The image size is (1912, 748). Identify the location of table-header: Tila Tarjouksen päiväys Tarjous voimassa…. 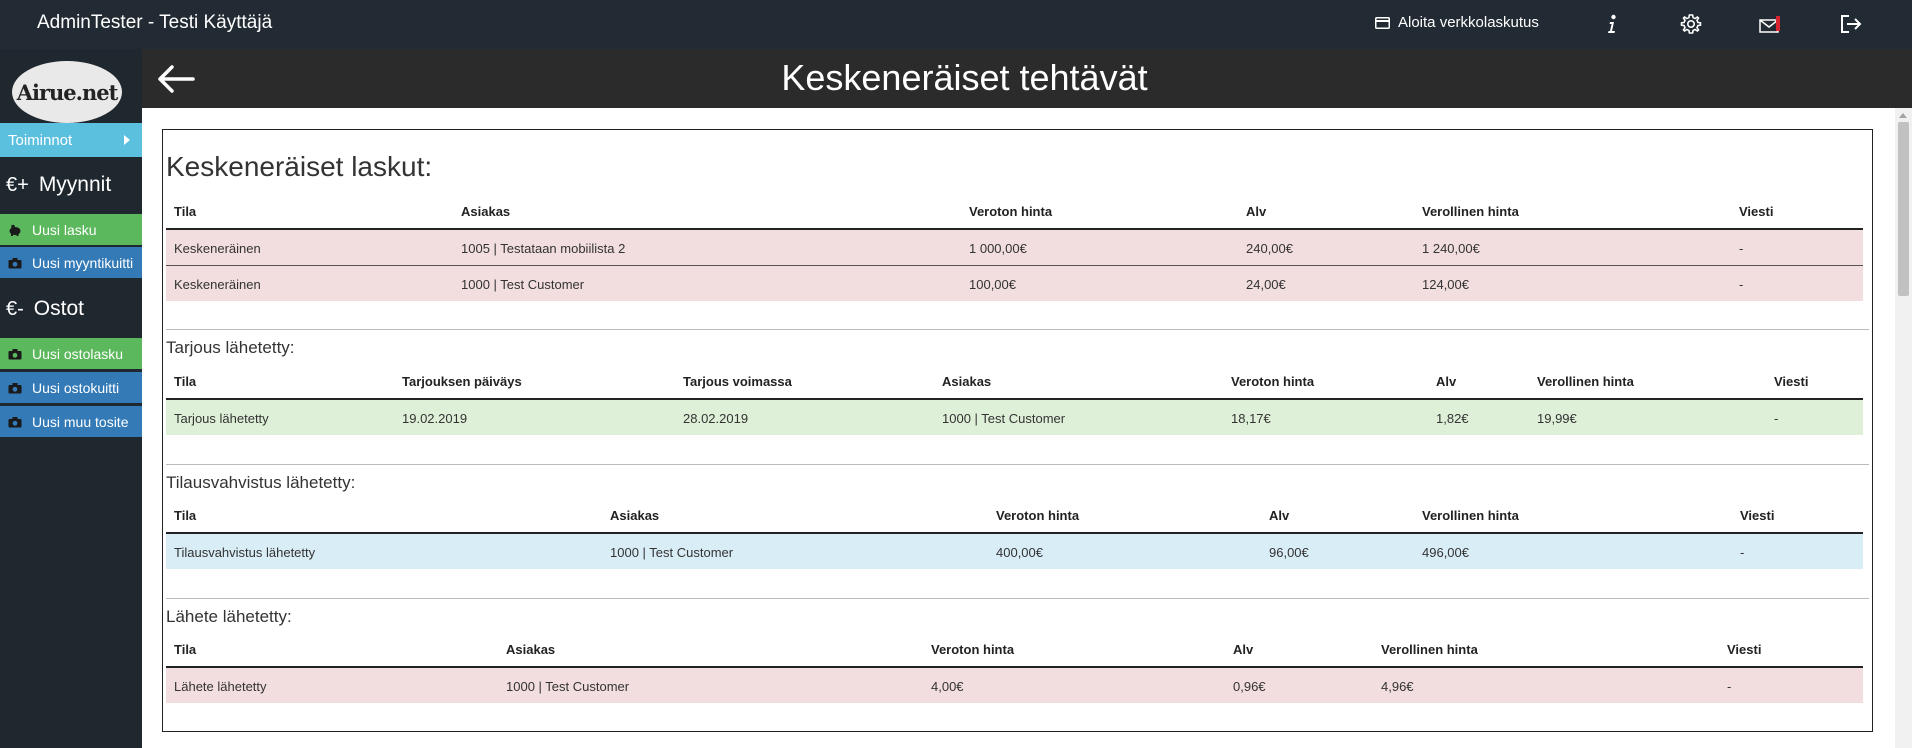
(1014, 381).